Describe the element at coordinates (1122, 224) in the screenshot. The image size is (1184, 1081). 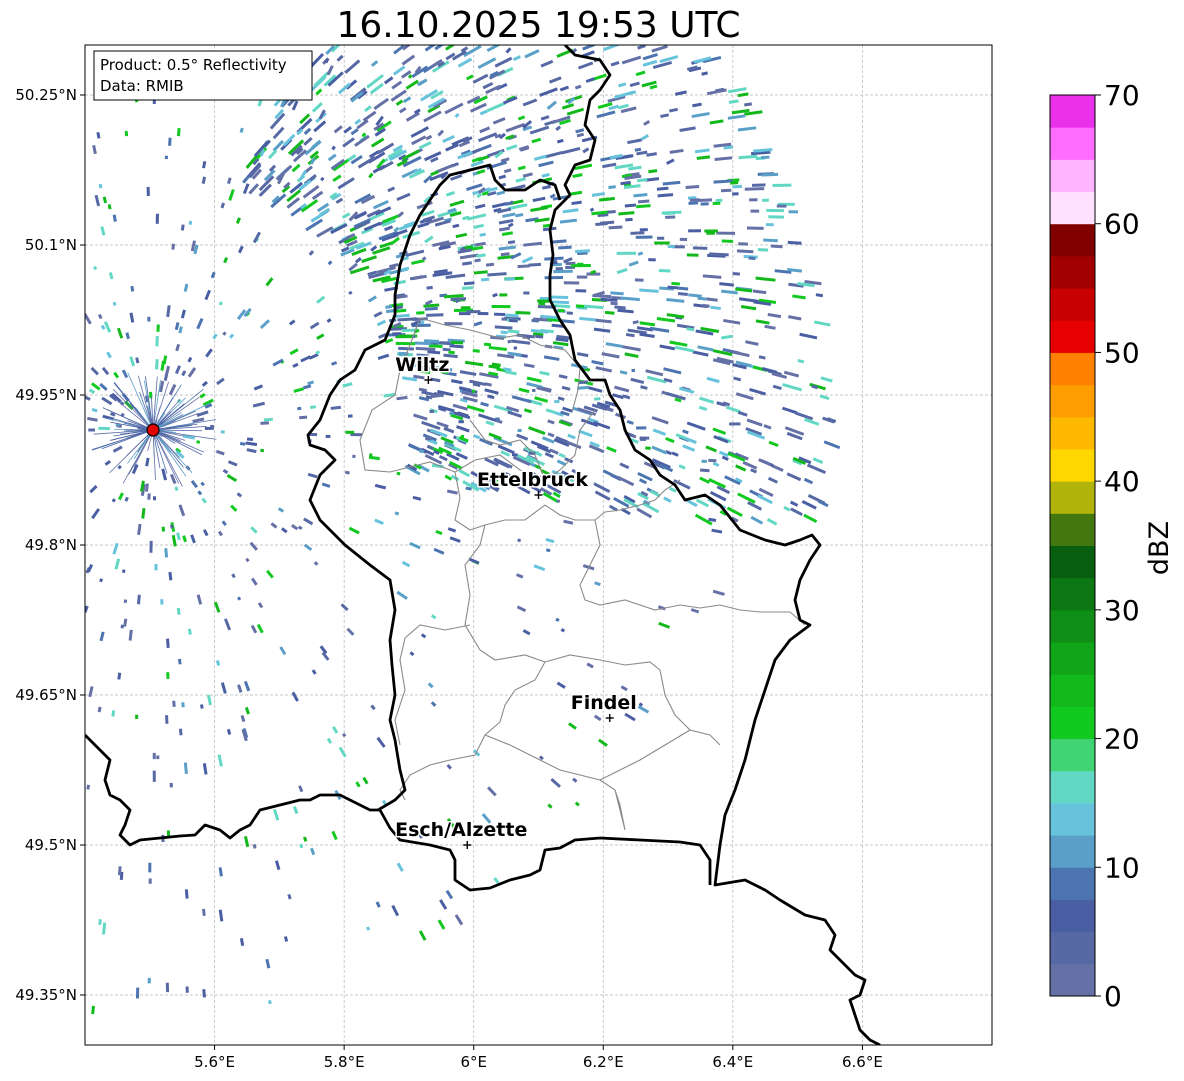
I see `colorbar-tick-label: 60` at that location.